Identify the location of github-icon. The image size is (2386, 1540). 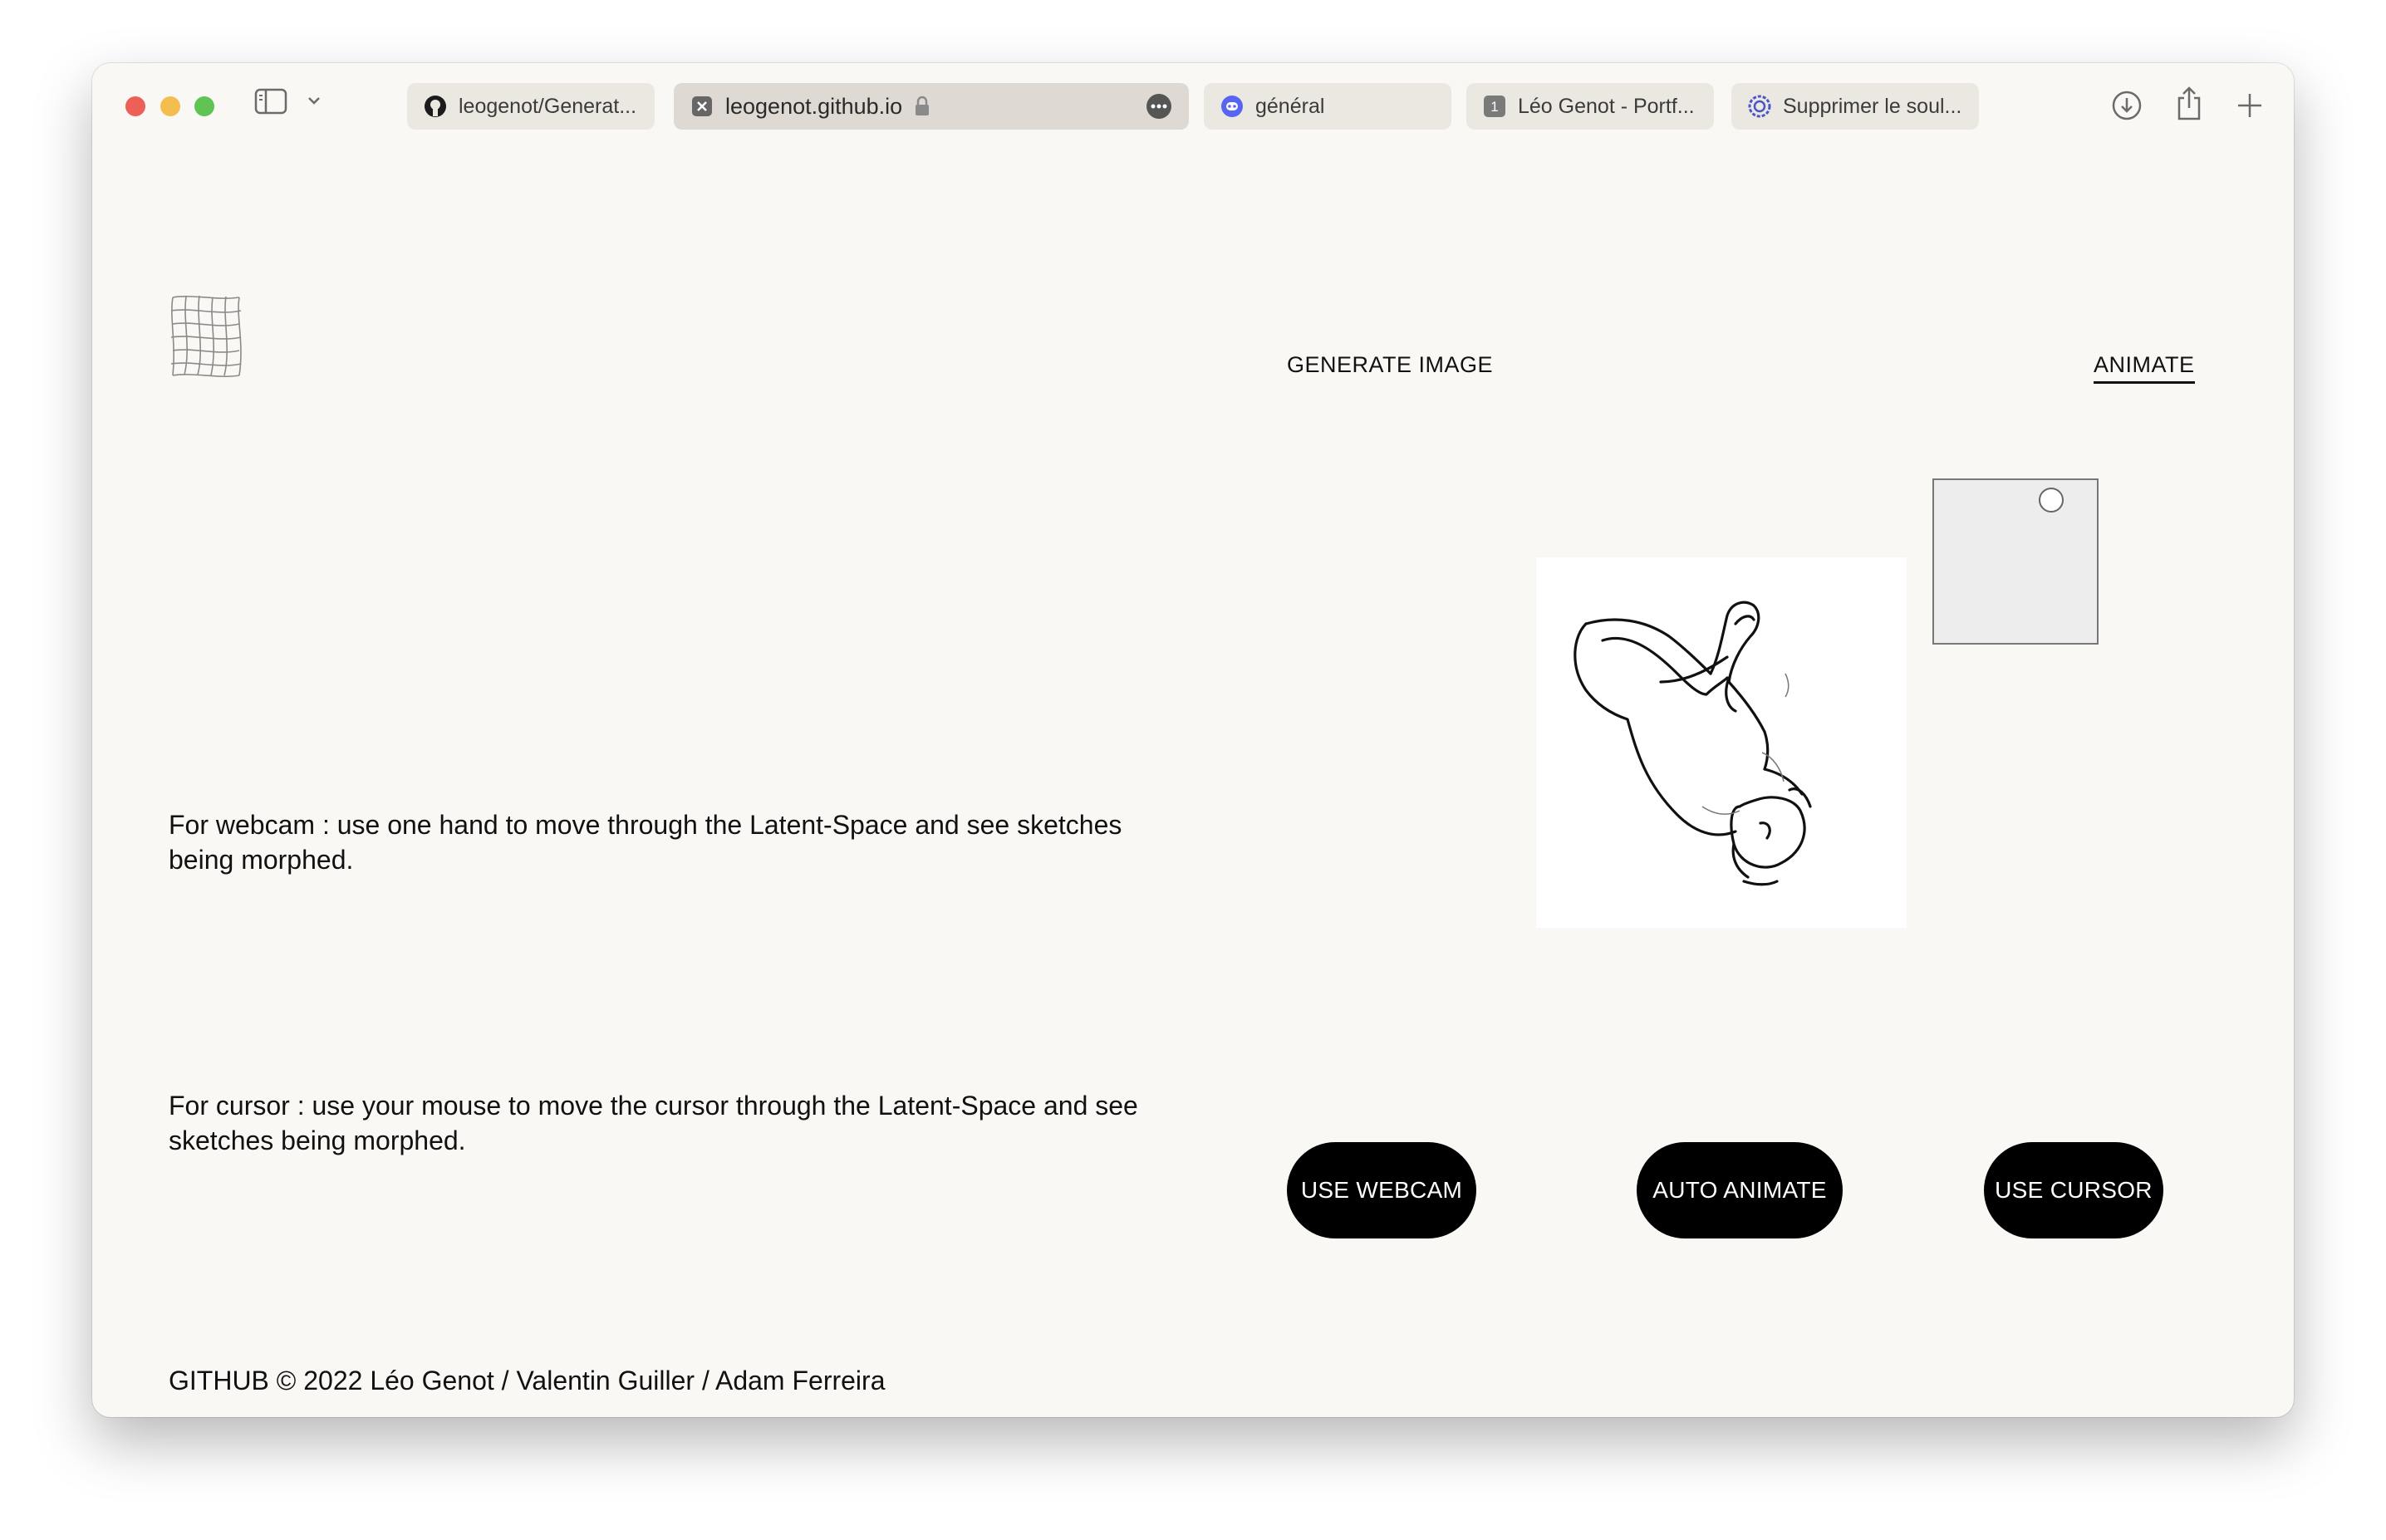
(435, 106).